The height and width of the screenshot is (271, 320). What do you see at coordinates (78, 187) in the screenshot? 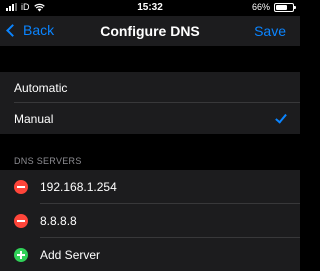
I see `server-address: 192.168.1.254` at bounding box center [78, 187].